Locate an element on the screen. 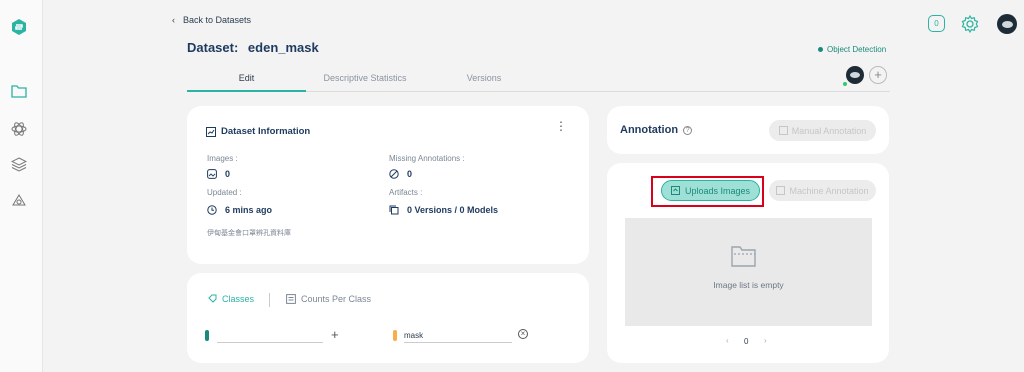  copy-icon is located at coordinates (394, 210).